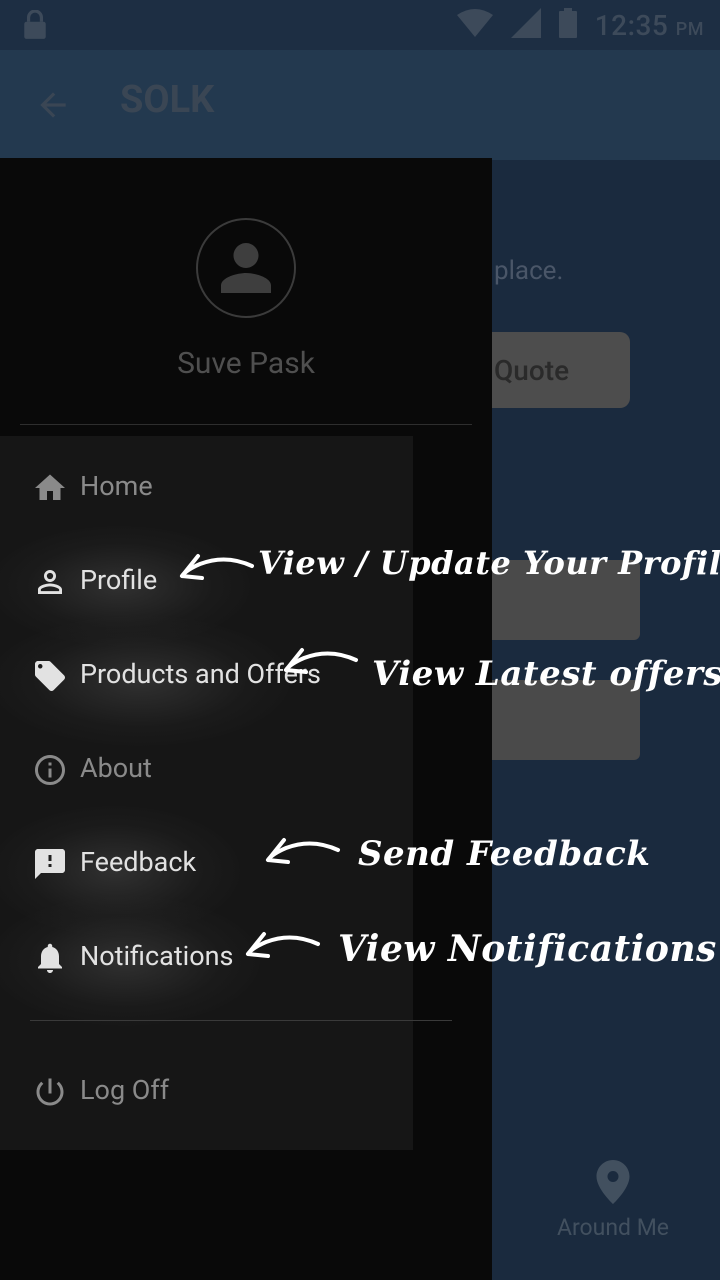 This screenshot has width=720, height=1280. Describe the element at coordinates (360, 105) in the screenshot. I see `app-bar: SOLK` at that location.